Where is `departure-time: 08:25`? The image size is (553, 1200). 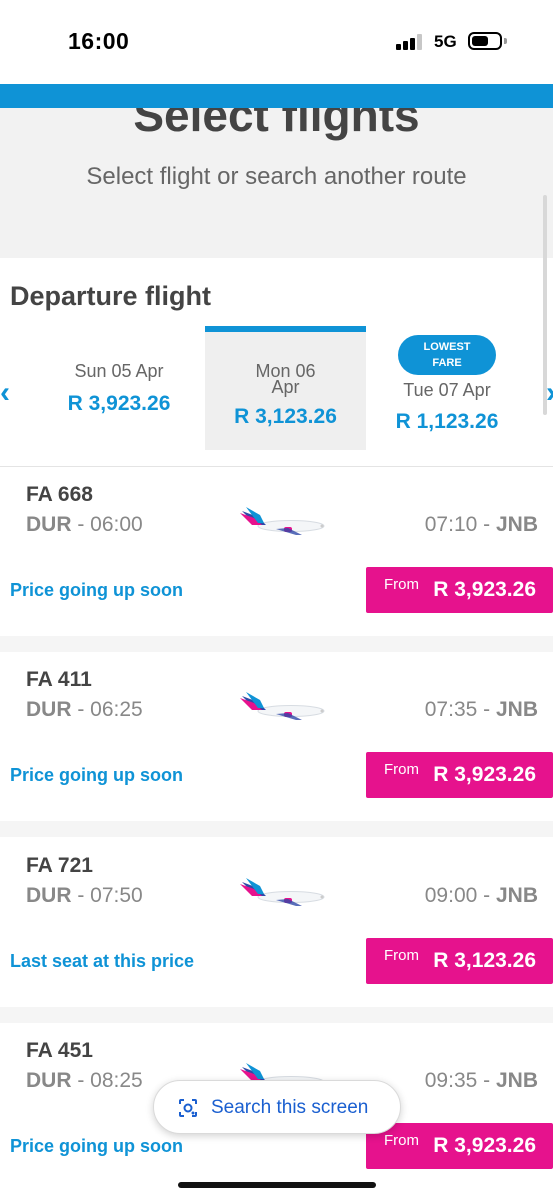 departure-time: 08:25 is located at coordinates (116, 1080).